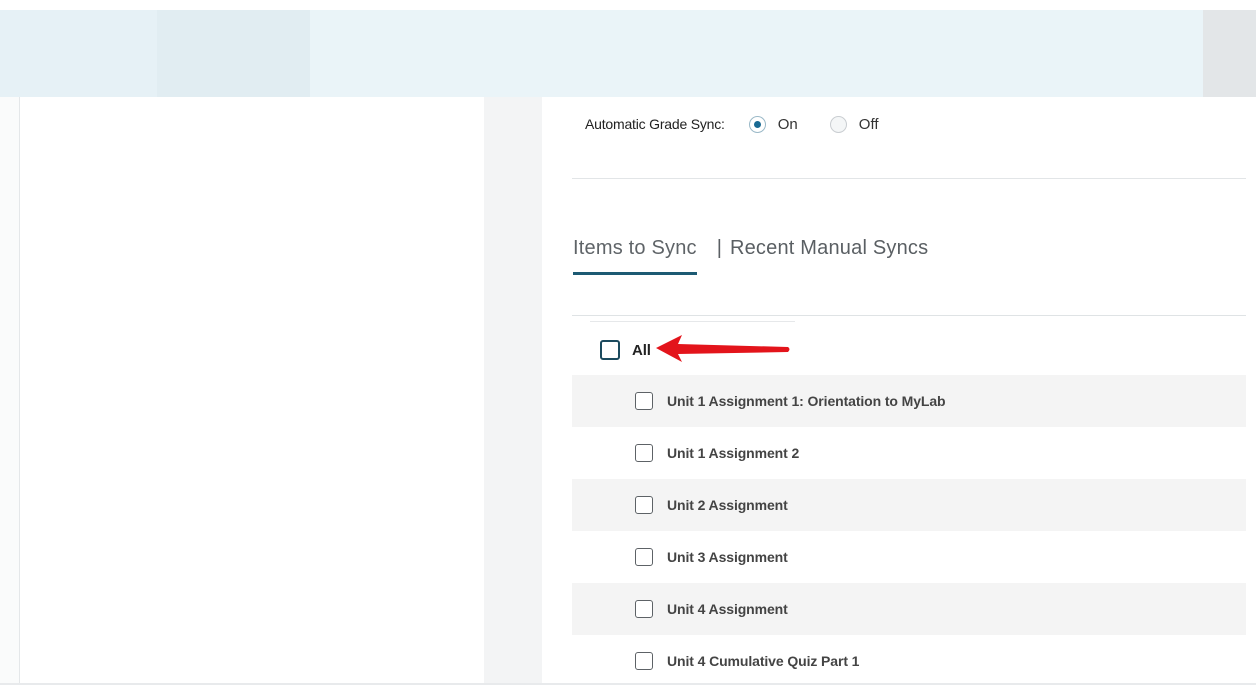  What do you see at coordinates (838, 124) in the screenshot?
I see `grade-sync-off-radio` at bounding box center [838, 124].